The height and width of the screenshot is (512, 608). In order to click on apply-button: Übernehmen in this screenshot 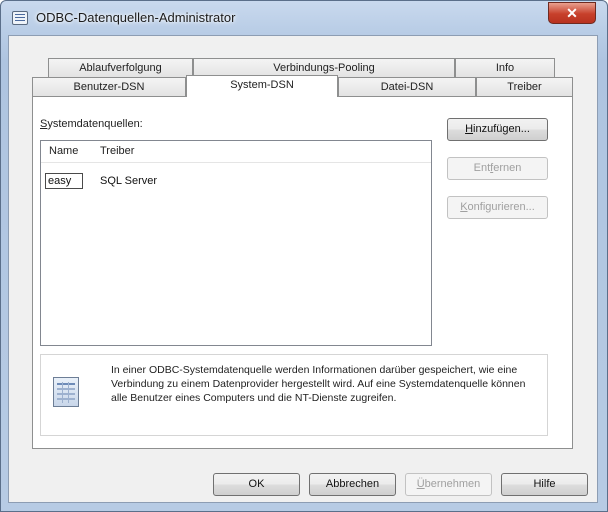, I will do `click(448, 484)`.